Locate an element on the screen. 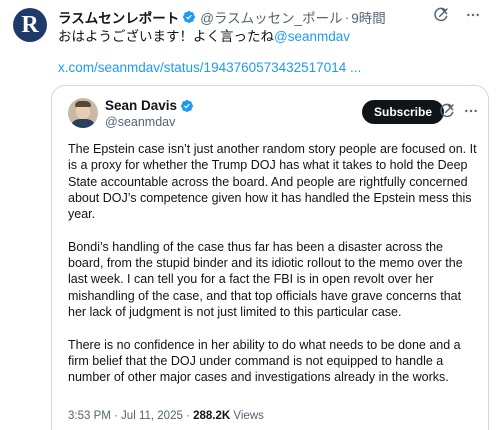 The image size is (496, 430). quote-author-name: Sean Davis is located at coordinates (141, 105).